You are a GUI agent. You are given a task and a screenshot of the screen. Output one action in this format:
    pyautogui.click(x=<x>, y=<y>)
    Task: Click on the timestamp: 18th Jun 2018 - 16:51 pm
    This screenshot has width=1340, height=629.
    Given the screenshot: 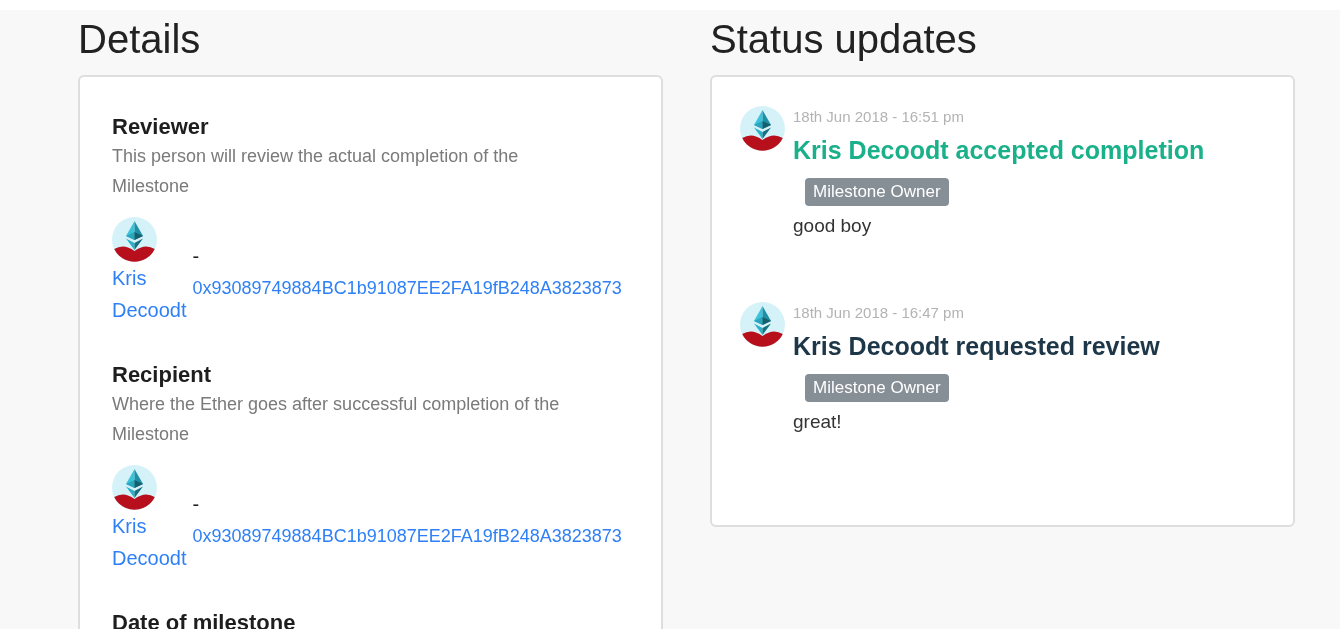 What is the action you would take?
    pyautogui.click(x=878, y=117)
    